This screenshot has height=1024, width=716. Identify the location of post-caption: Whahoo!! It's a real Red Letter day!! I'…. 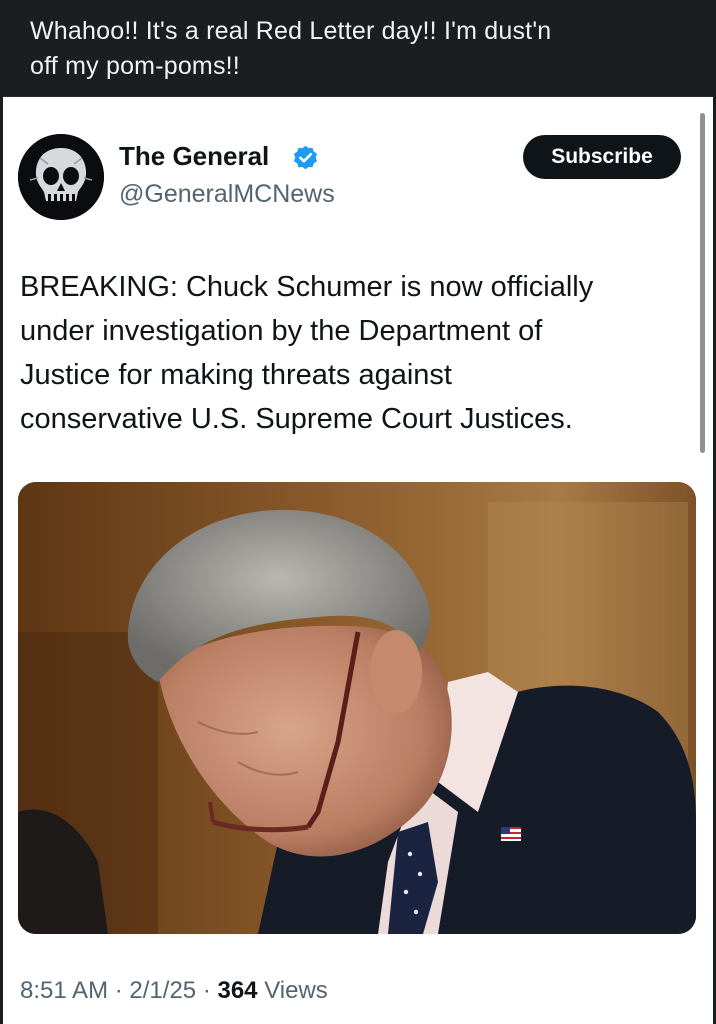
(358, 48).